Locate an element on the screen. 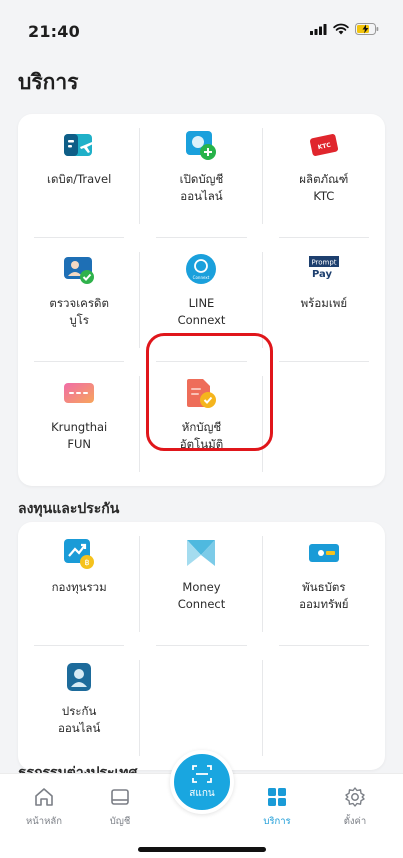 The height and width of the screenshot is (858, 403). highlight-box is located at coordinates (209, 392).